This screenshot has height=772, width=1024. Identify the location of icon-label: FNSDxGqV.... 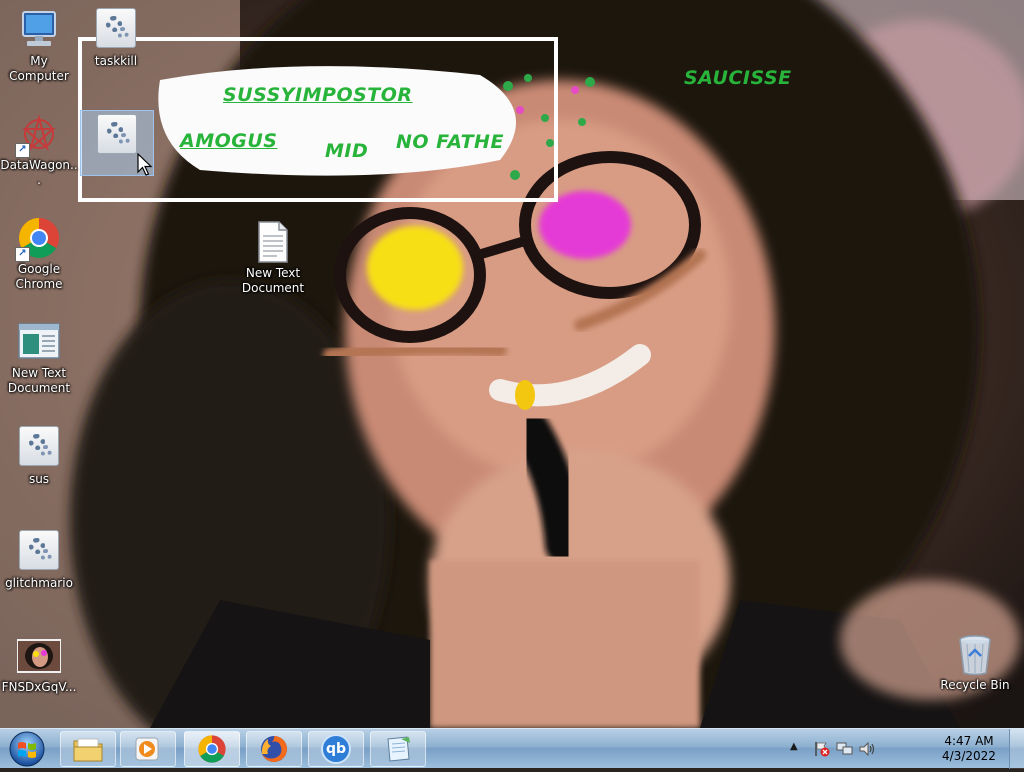
(39, 687).